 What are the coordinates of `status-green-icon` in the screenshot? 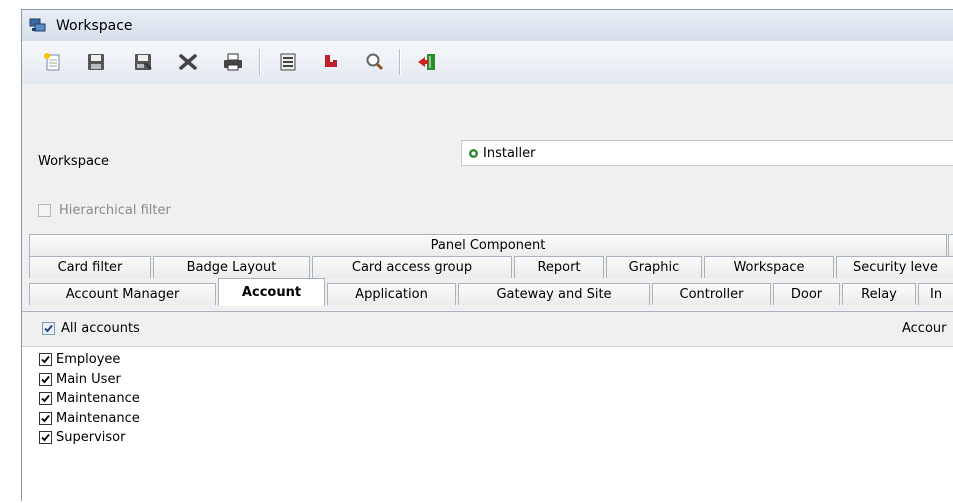 It's located at (473, 153).